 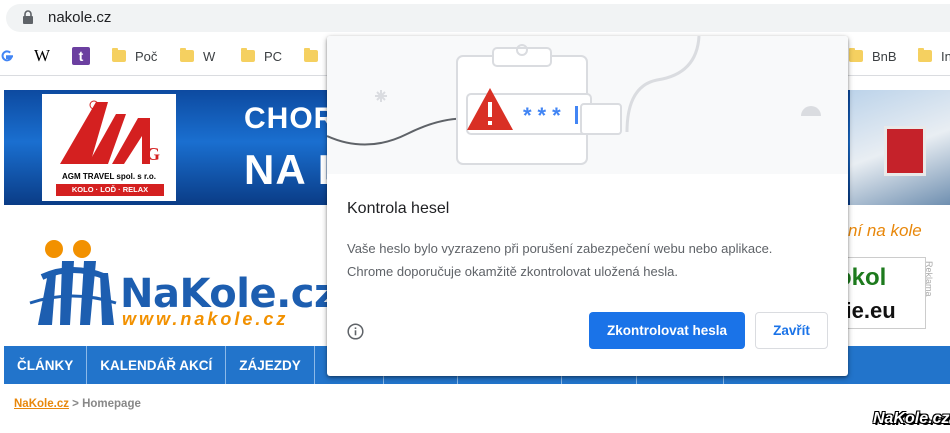 What do you see at coordinates (478, 18) in the screenshot?
I see `address-bar` at bounding box center [478, 18].